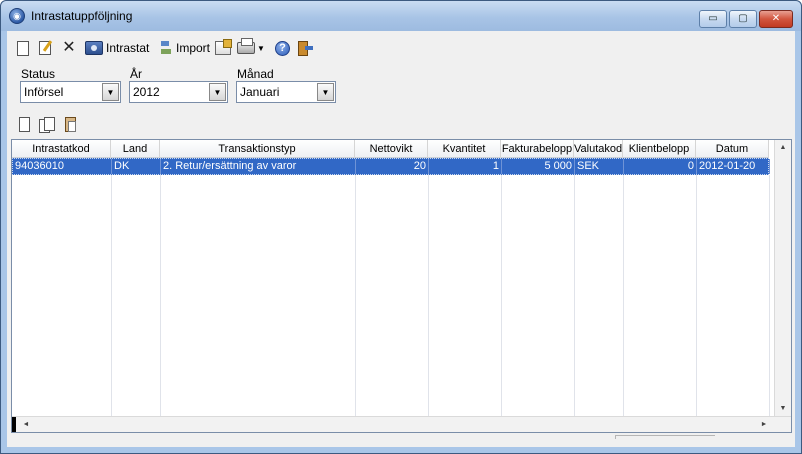 The image size is (802, 454). I want to click on new-row-icon, so click(24, 124).